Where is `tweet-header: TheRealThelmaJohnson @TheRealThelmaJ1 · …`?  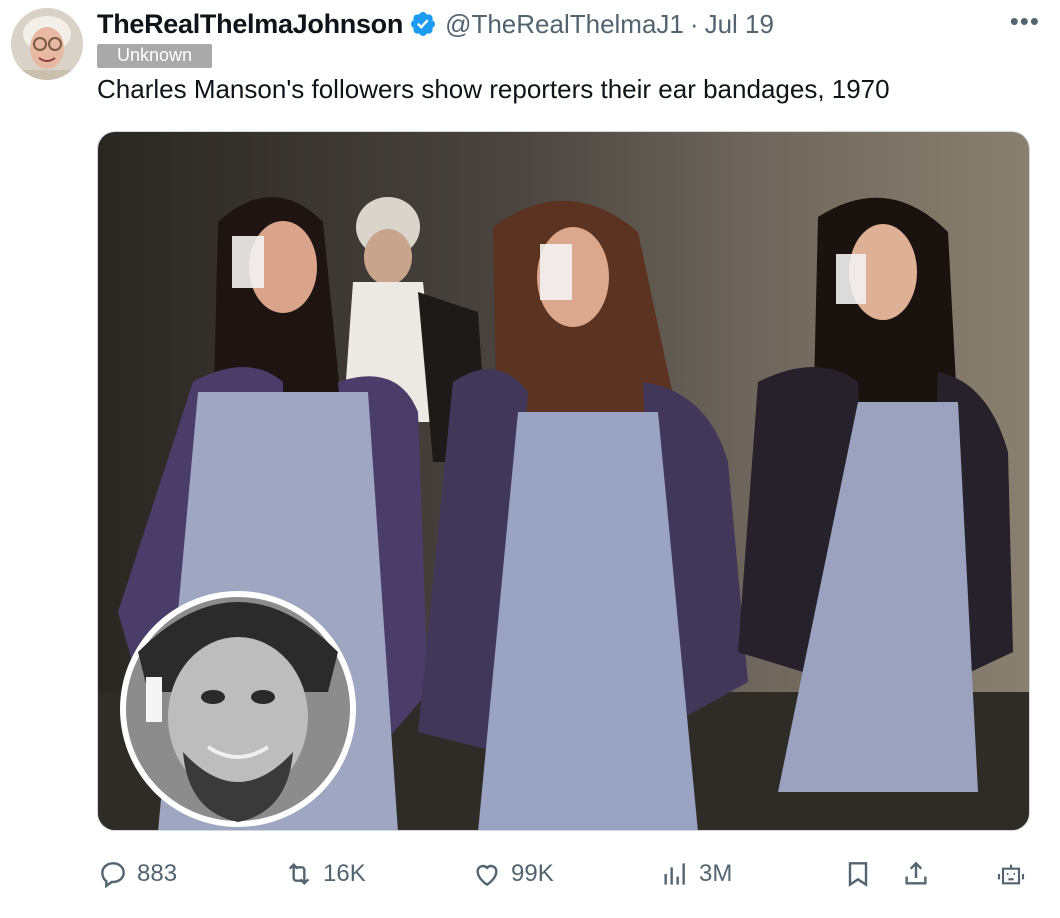 tweet-header: TheRealThelmaJohnson @TheRealThelmaJ1 · … is located at coordinates (568, 24).